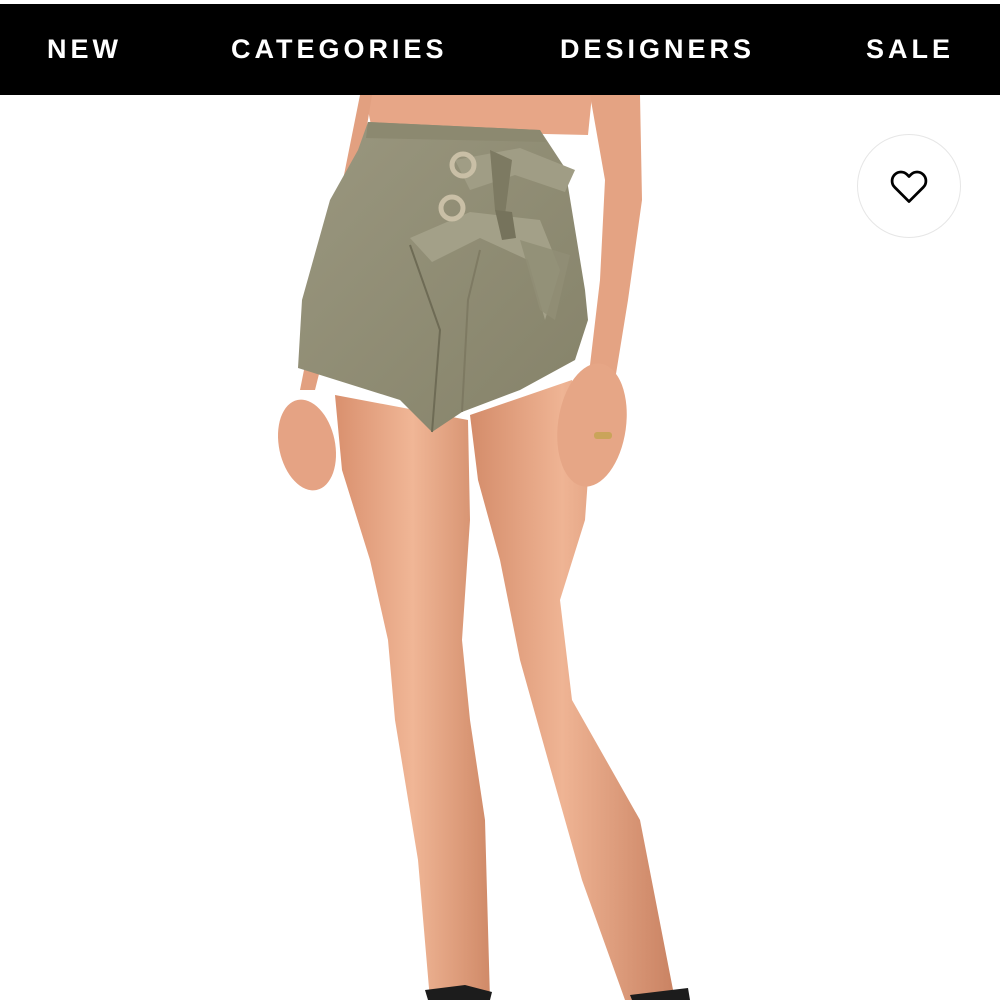  Describe the element at coordinates (339, 49) in the screenshot. I see `nav-categories: CATEGORIES` at that location.